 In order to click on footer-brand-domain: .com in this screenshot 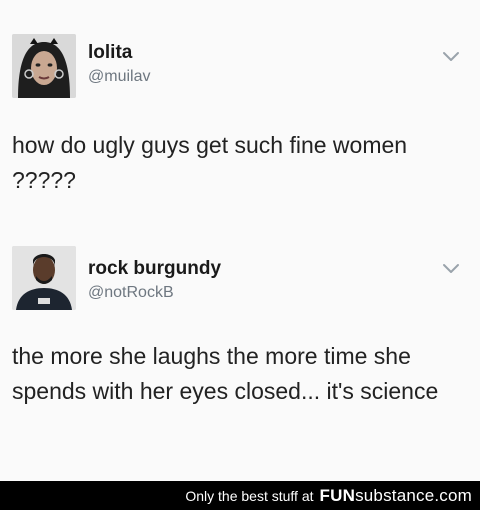, I will do `click(453, 495)`.